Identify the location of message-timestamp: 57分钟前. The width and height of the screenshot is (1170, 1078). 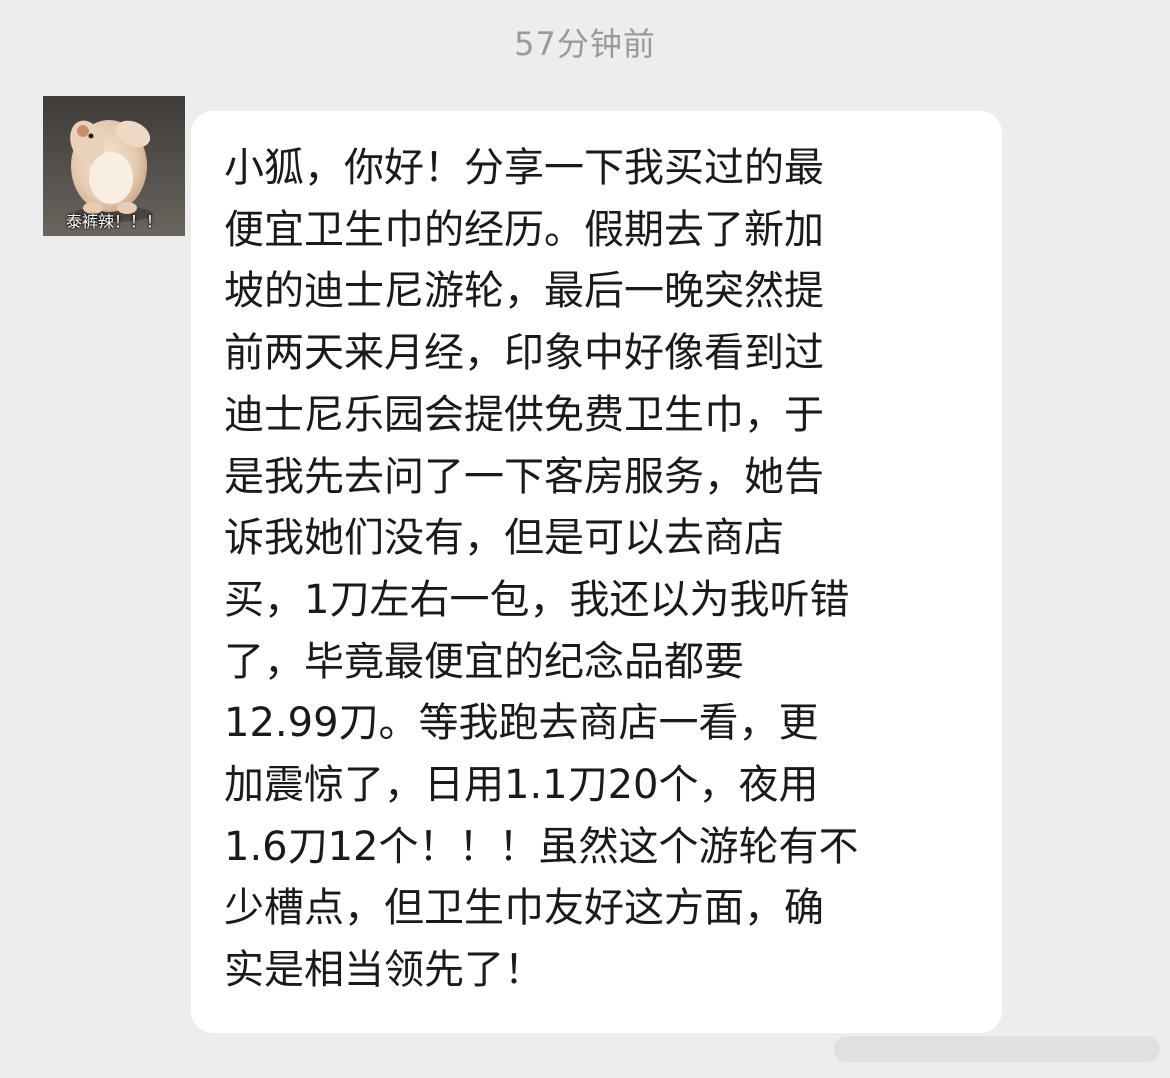
(585, 44).